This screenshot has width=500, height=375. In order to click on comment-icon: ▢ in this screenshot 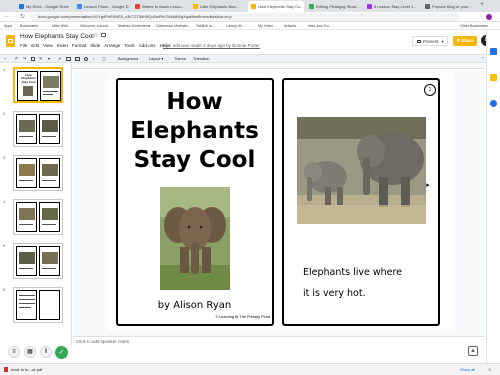, I will do `click(104, 59)`.